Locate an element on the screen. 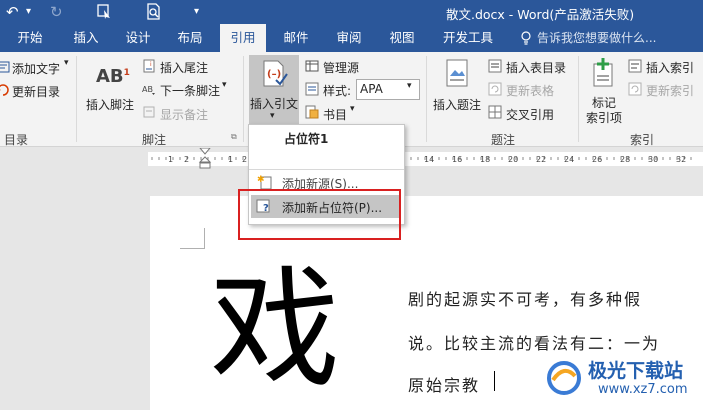  mark-entry-icon is located at coordinates (603, 72).